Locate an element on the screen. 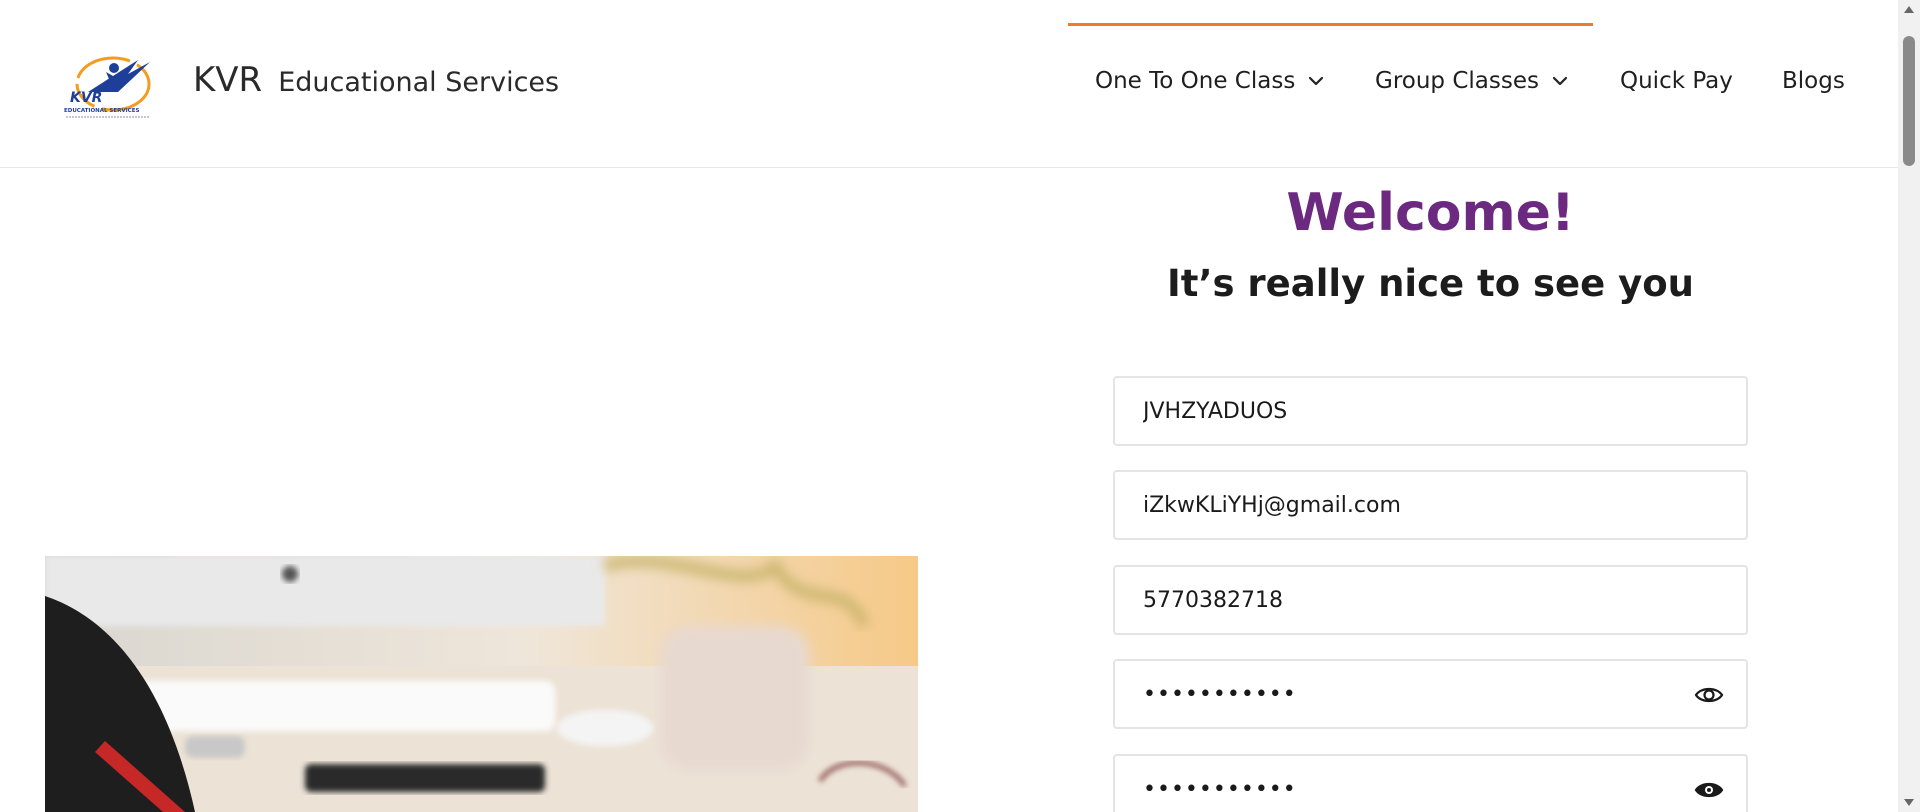  page-scrollbar is located at coordinates (1909, 406).